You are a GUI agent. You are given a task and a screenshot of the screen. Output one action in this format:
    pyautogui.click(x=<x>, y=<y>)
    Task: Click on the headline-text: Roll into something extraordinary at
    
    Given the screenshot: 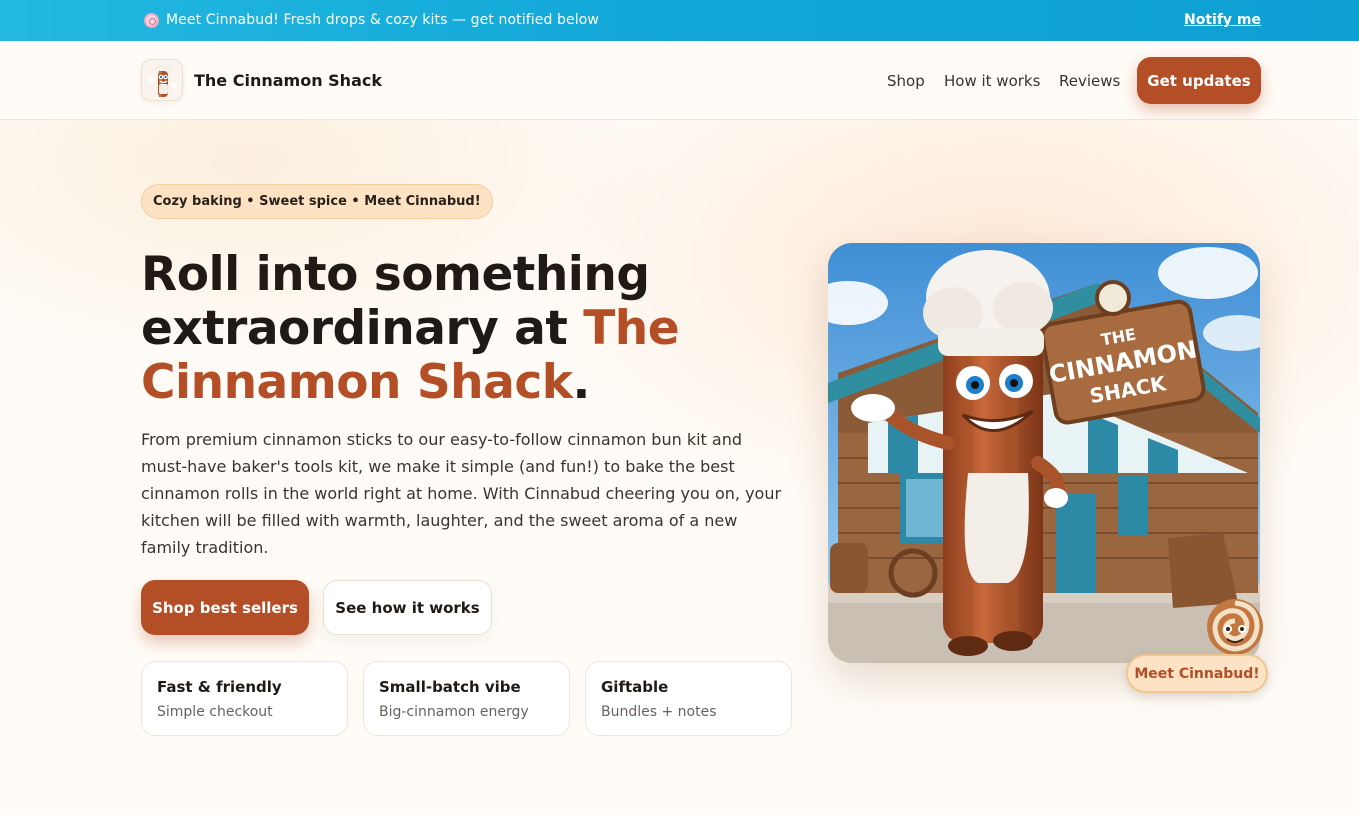 What is the action you would take?
    pyautogui.click(x=395, y=301)
    